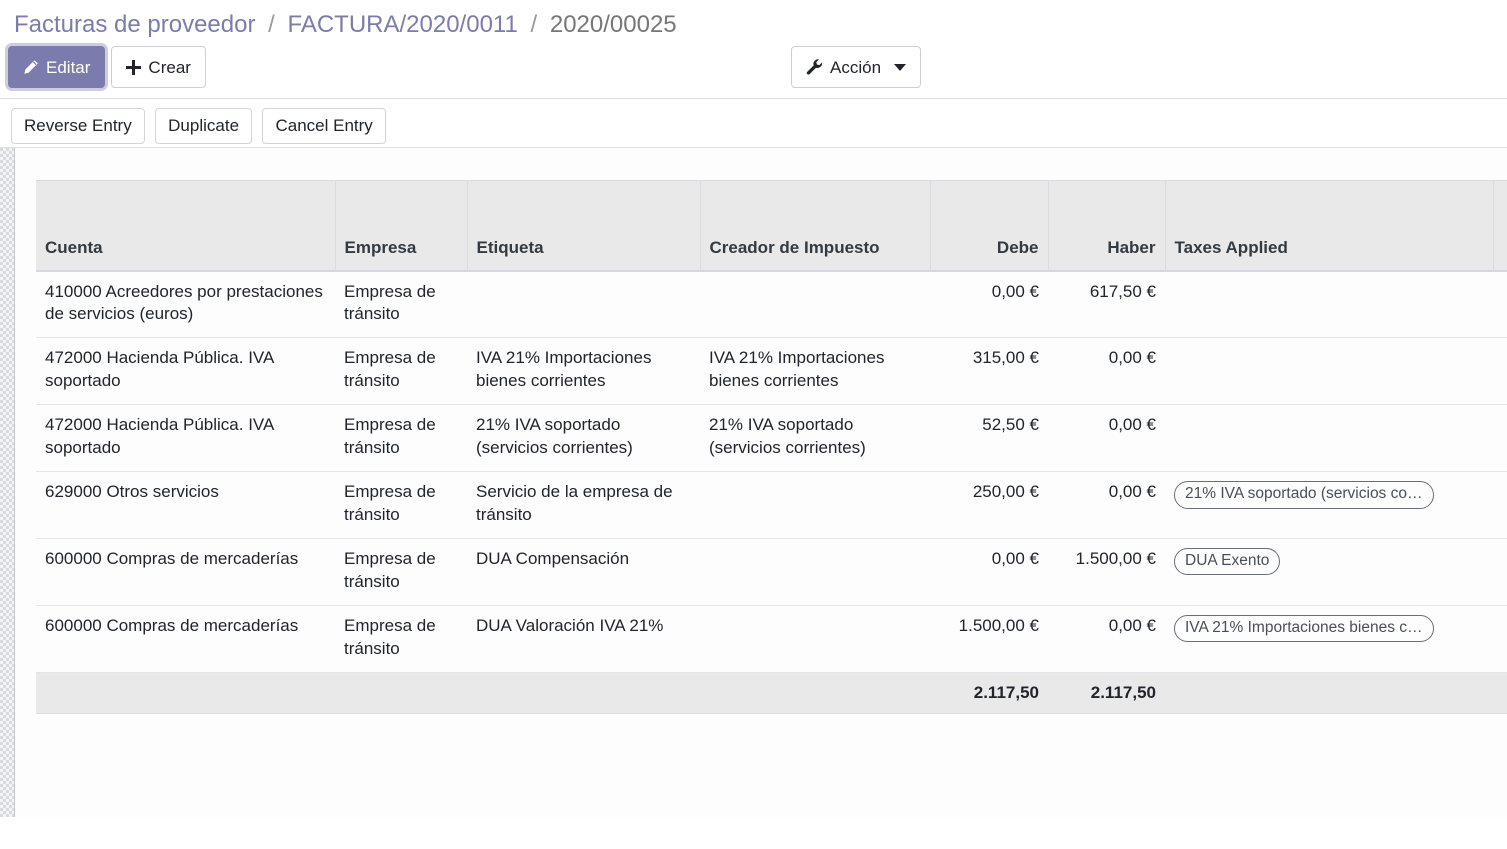 The width and height of the screenshot is (1507, 849). I want to click on reverse-entry-button: Reverse Entry, so click(78, 126).